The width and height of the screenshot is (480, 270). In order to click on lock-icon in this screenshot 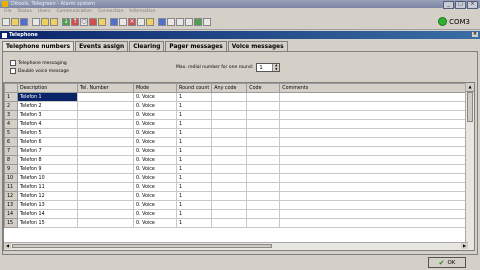, I will do `click(207, 22)`.